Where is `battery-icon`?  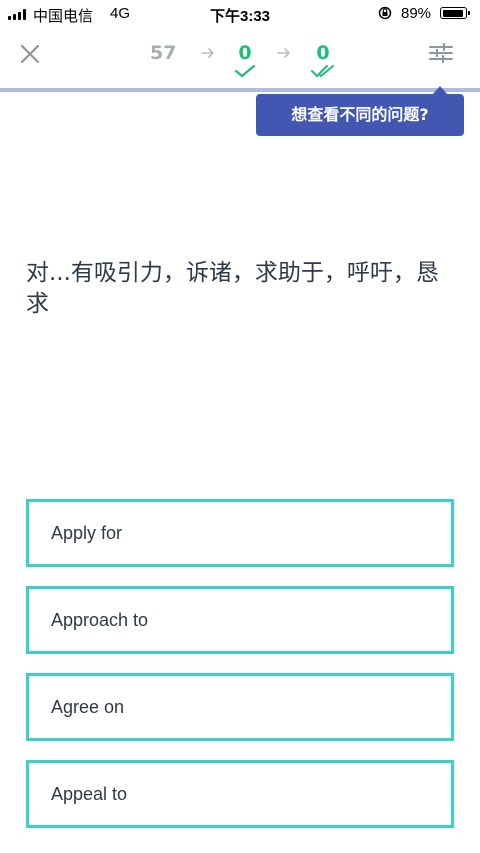
battery-icon is located at coordinates (455, 13).